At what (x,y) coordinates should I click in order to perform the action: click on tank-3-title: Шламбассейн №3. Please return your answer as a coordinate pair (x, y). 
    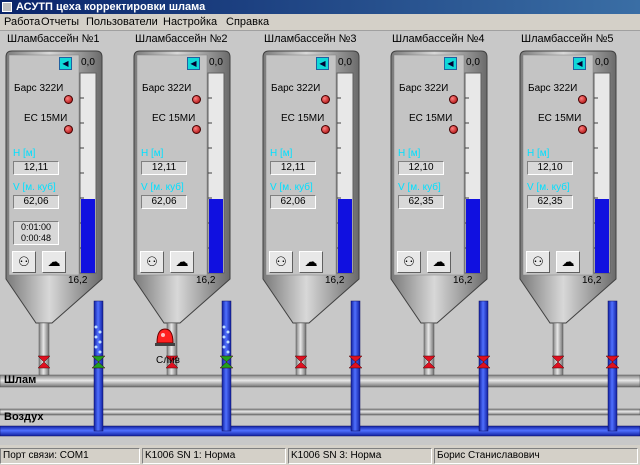
    Looking at the image, I should click on (310, 39).